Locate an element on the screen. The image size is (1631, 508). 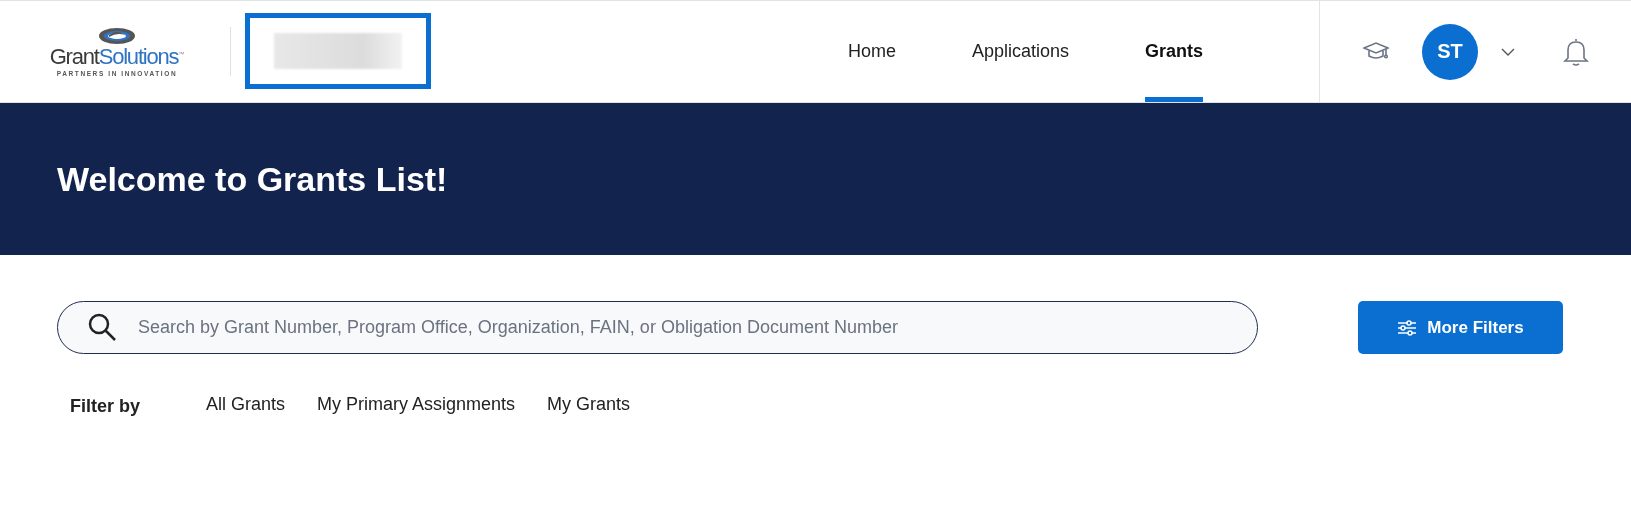
swirl-icon is located at coordinates (117, 36).